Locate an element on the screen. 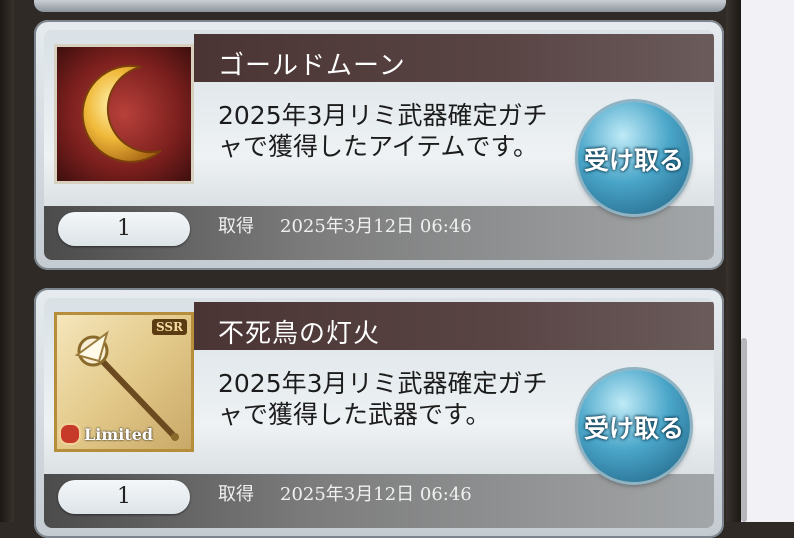  fire-element-icon is located at coordinates (70, 434).